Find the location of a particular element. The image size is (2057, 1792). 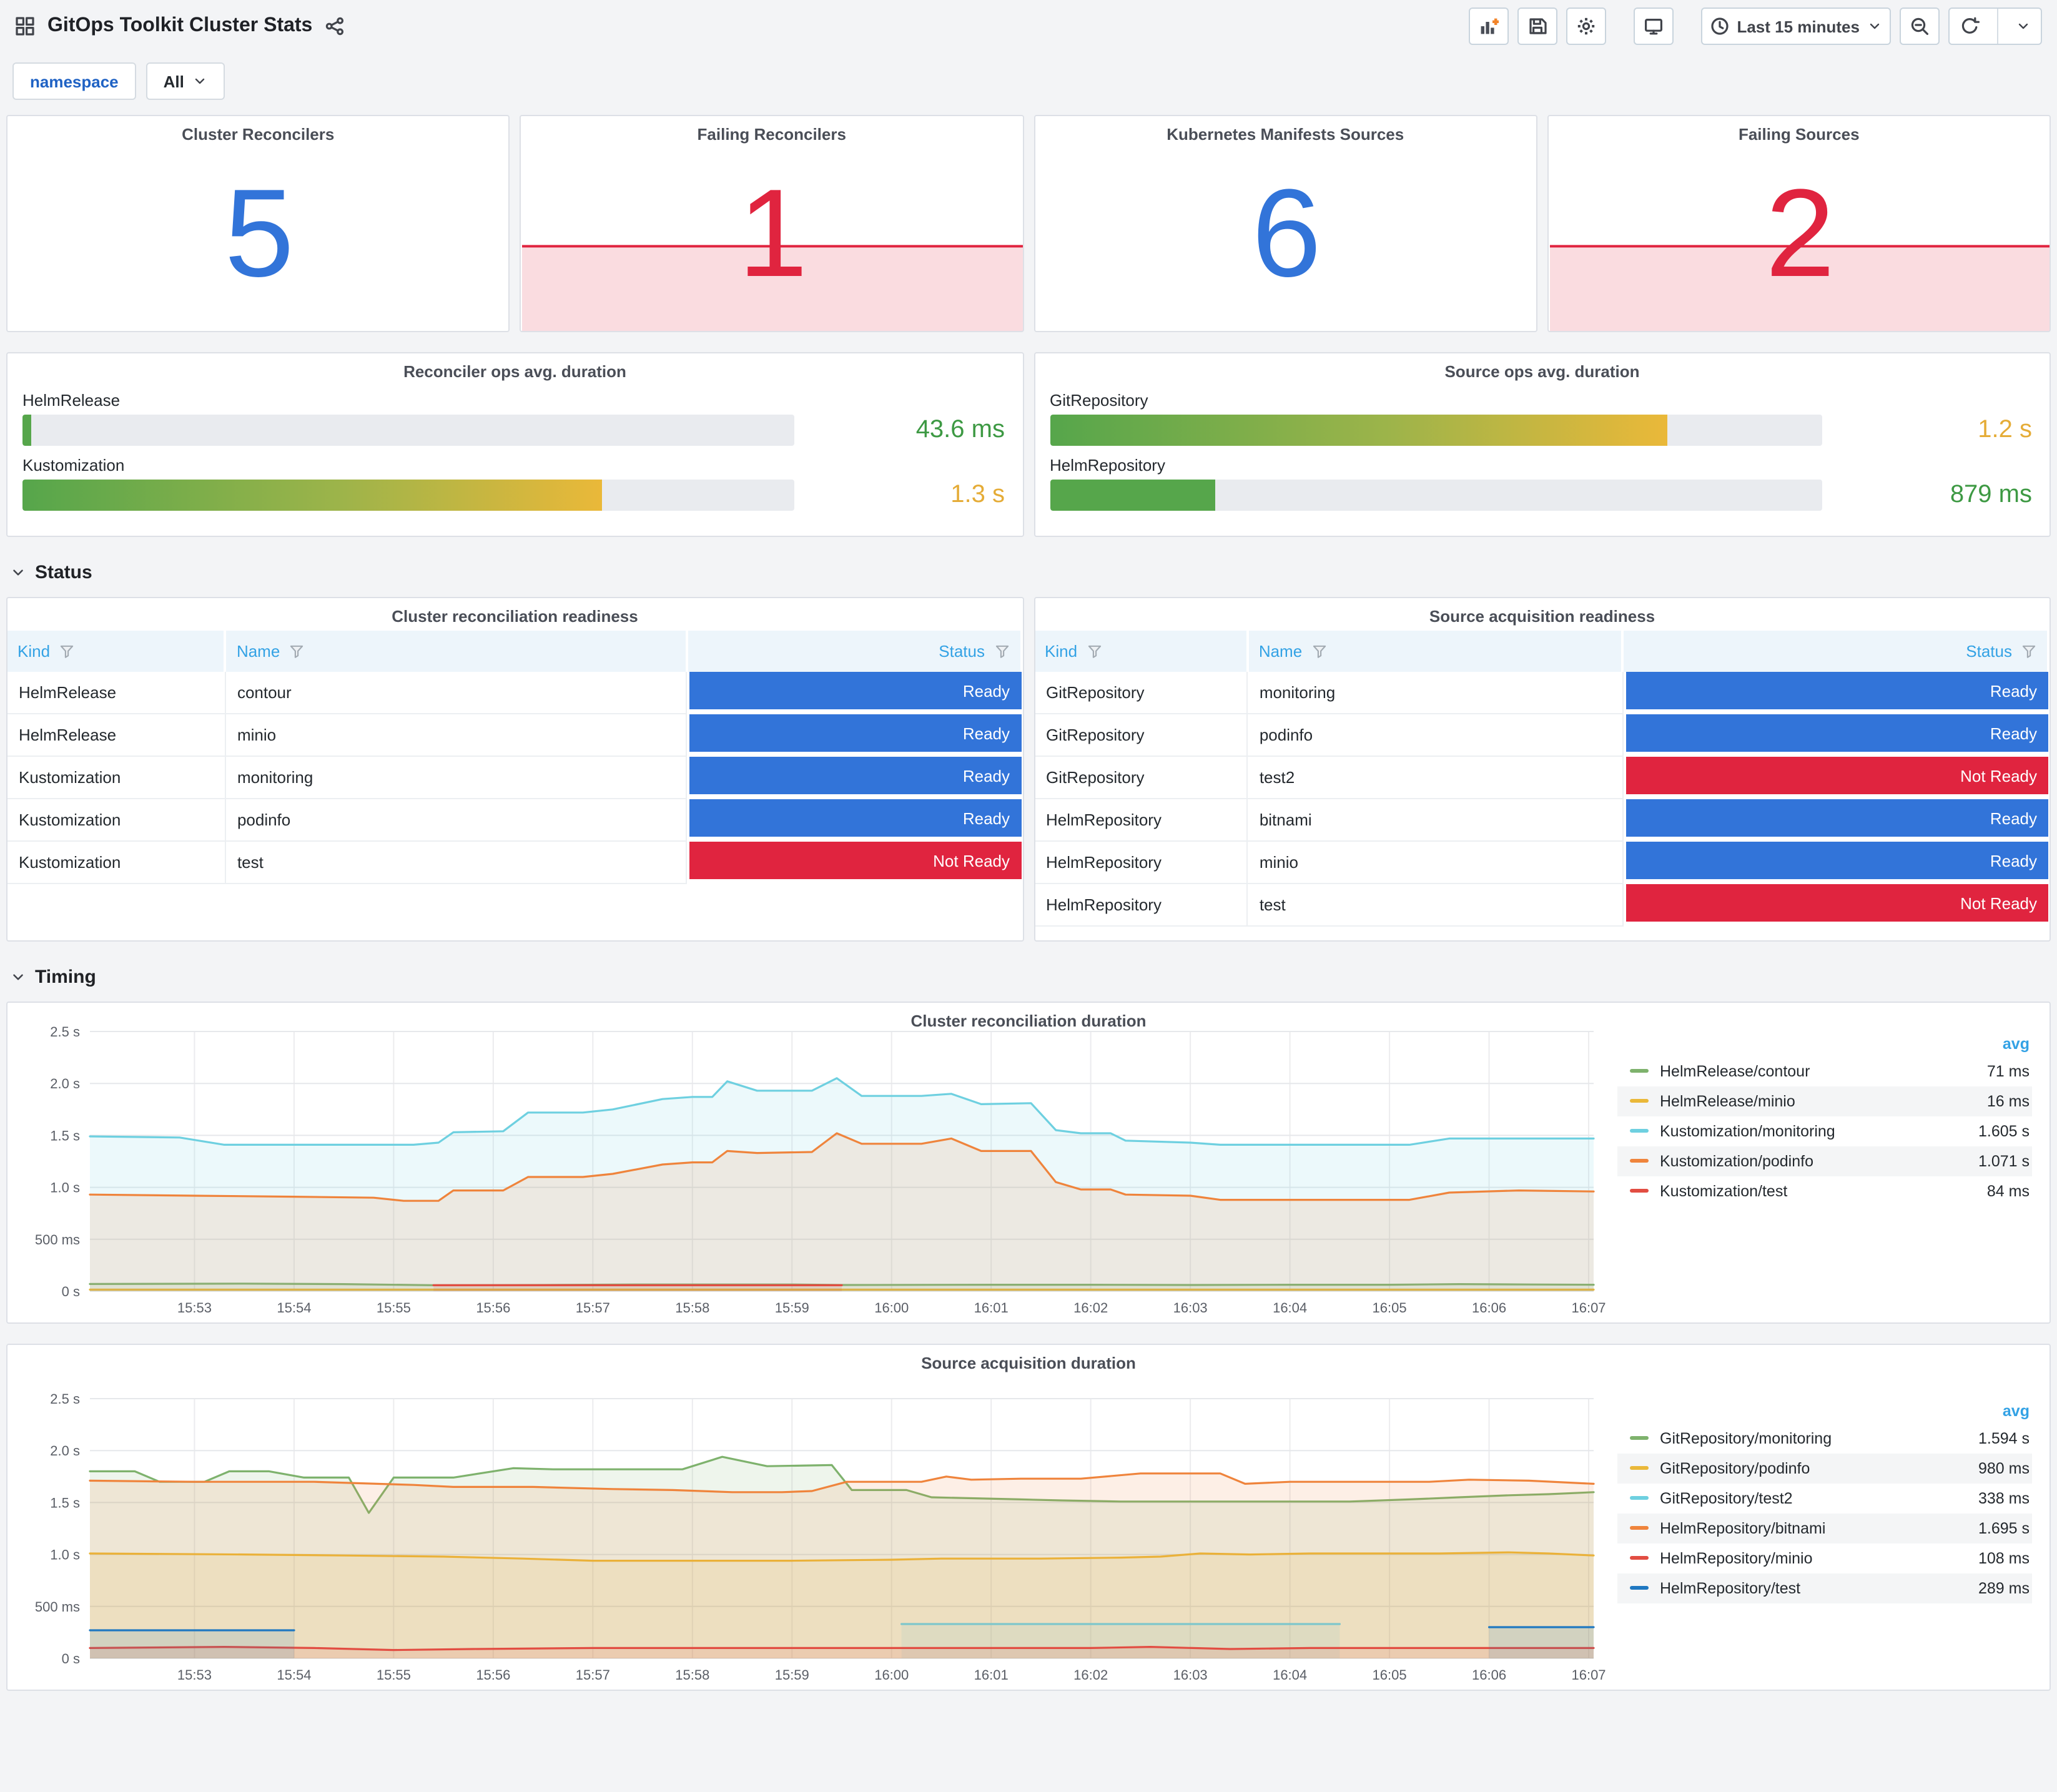

series-color-dash is located at coordinates (1639, 1468).